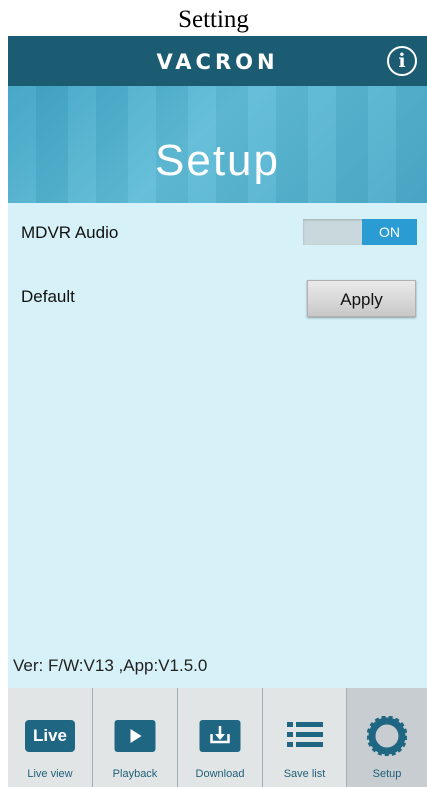 The width and height of the screenshot is (427, 787). I want to click on default-label: Default, so click(48, 296).